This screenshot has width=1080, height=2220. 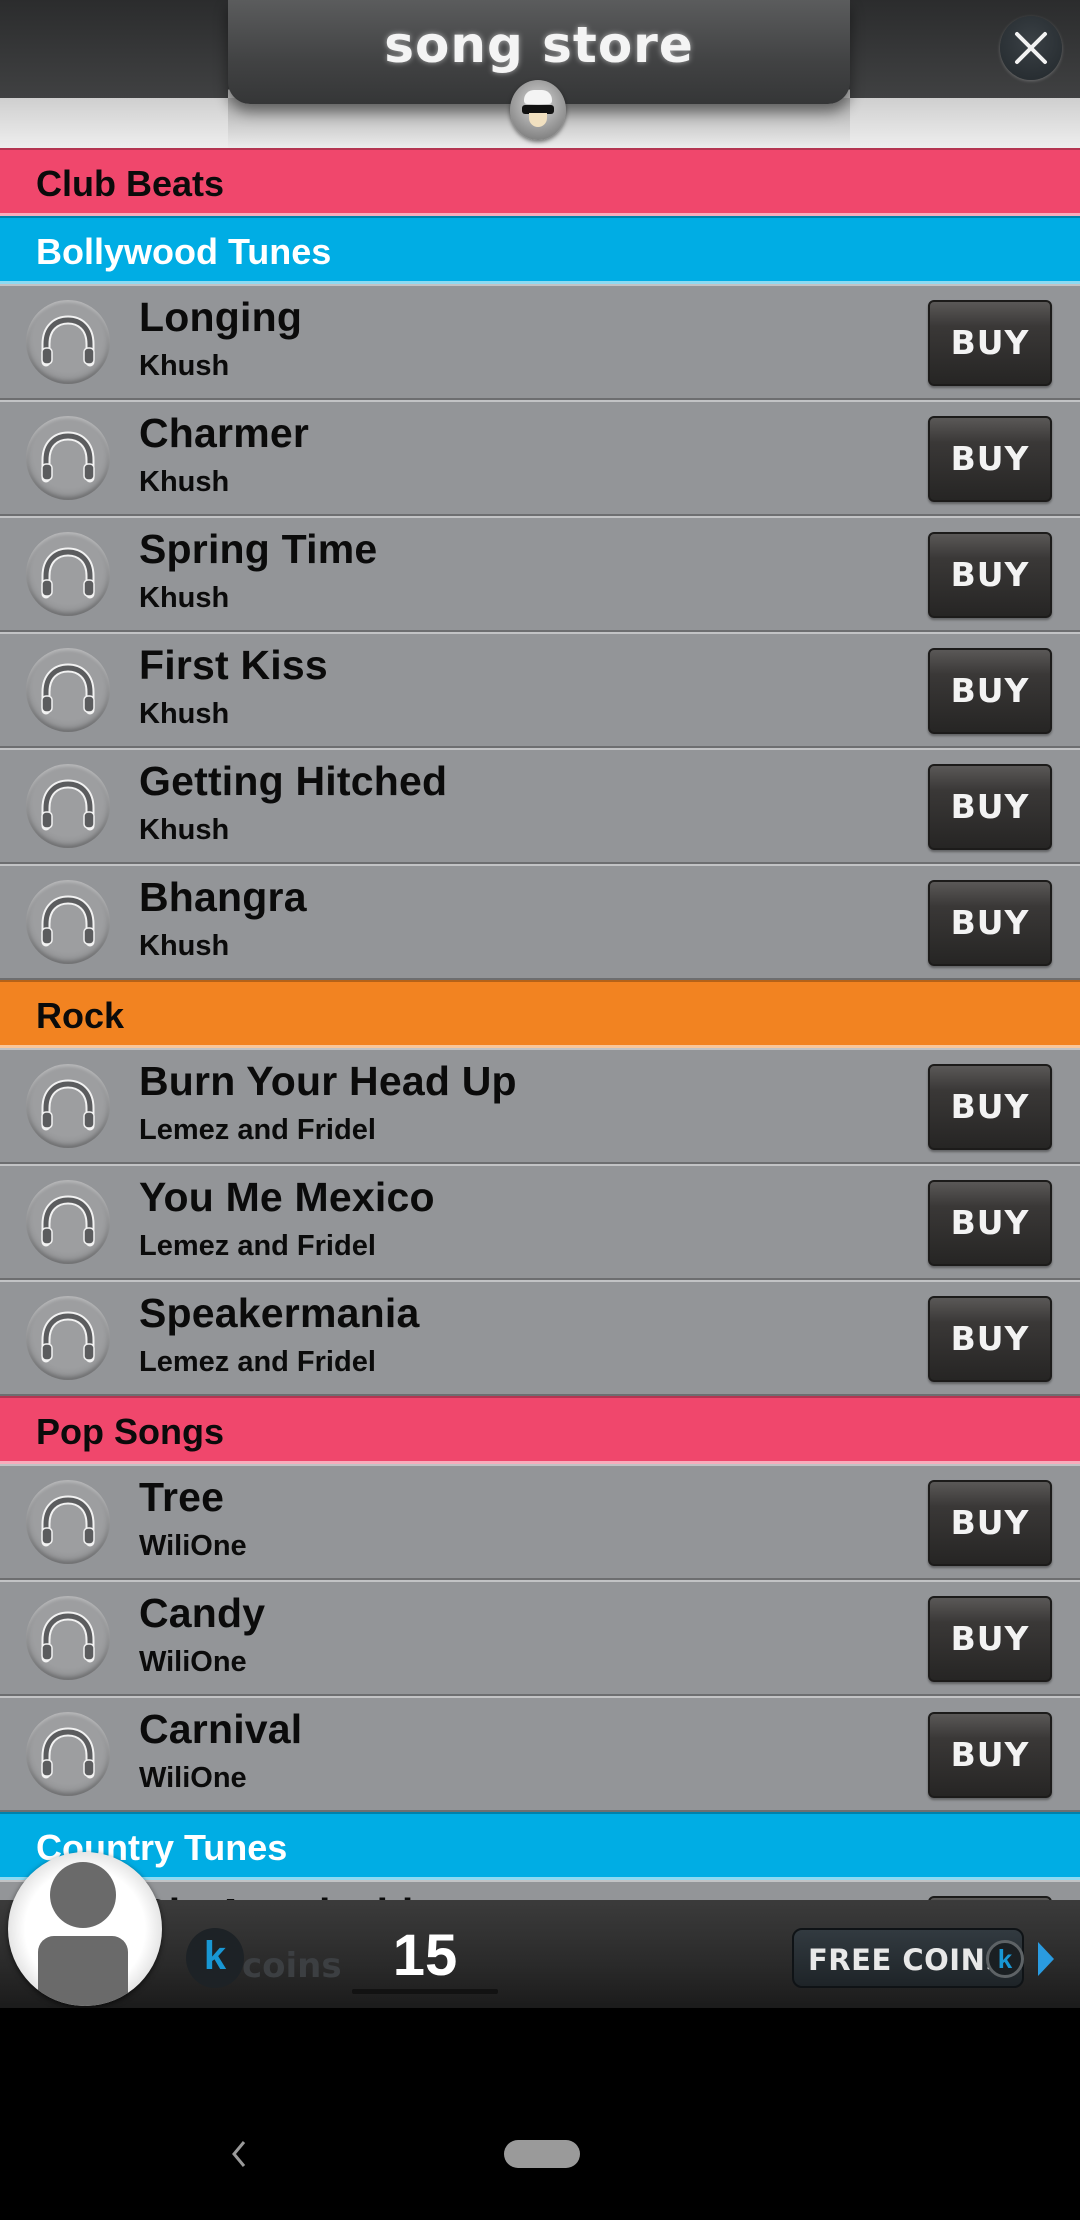 What do you see at coordinates (239, 2154) in the screenshot?
I see `back-icon` at bounding box center [239, 2154].